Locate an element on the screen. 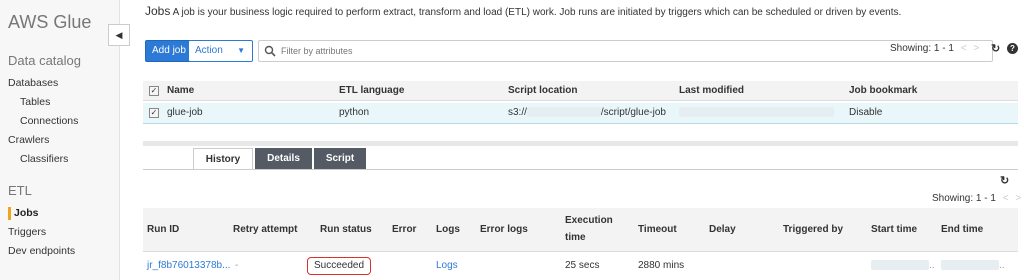  add-job-button: Add job is located at coordinates (169, 51).